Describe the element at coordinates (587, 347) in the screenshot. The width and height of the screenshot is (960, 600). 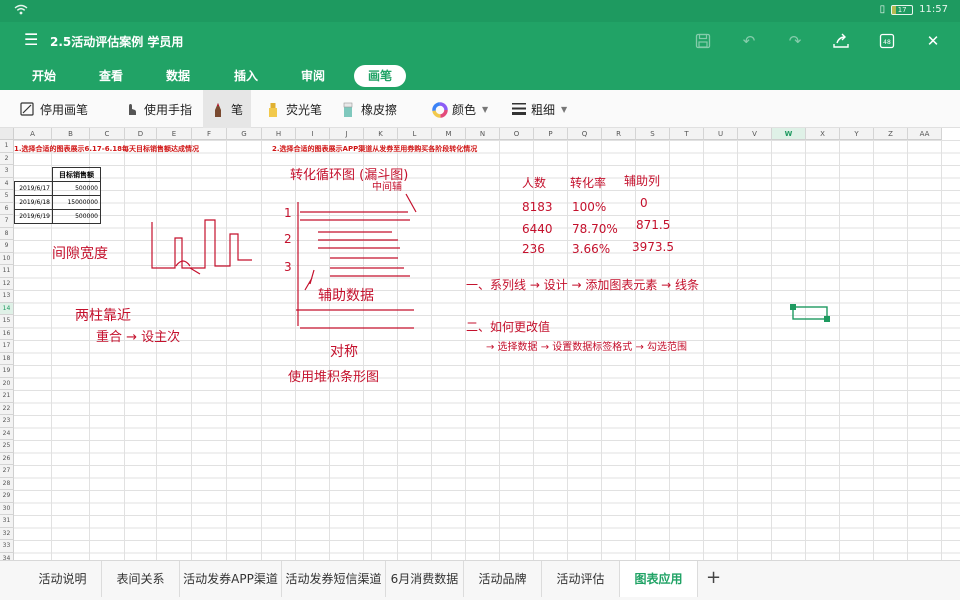
I see `ink-step-3: → 选择数据 → 设置数据标签格式 → 勾选范围` at that location.